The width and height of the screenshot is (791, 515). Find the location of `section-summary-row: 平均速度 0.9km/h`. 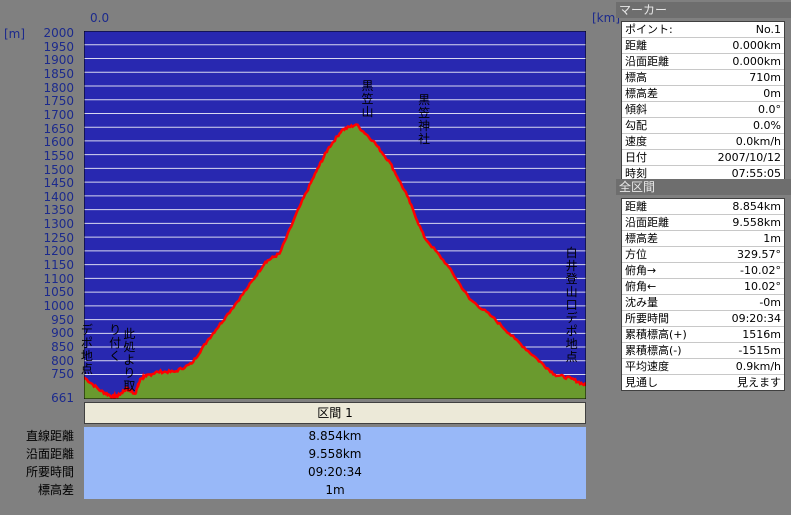

section-summary-row: 平均速度 0.9km/h is located at coordinates (703, 367).